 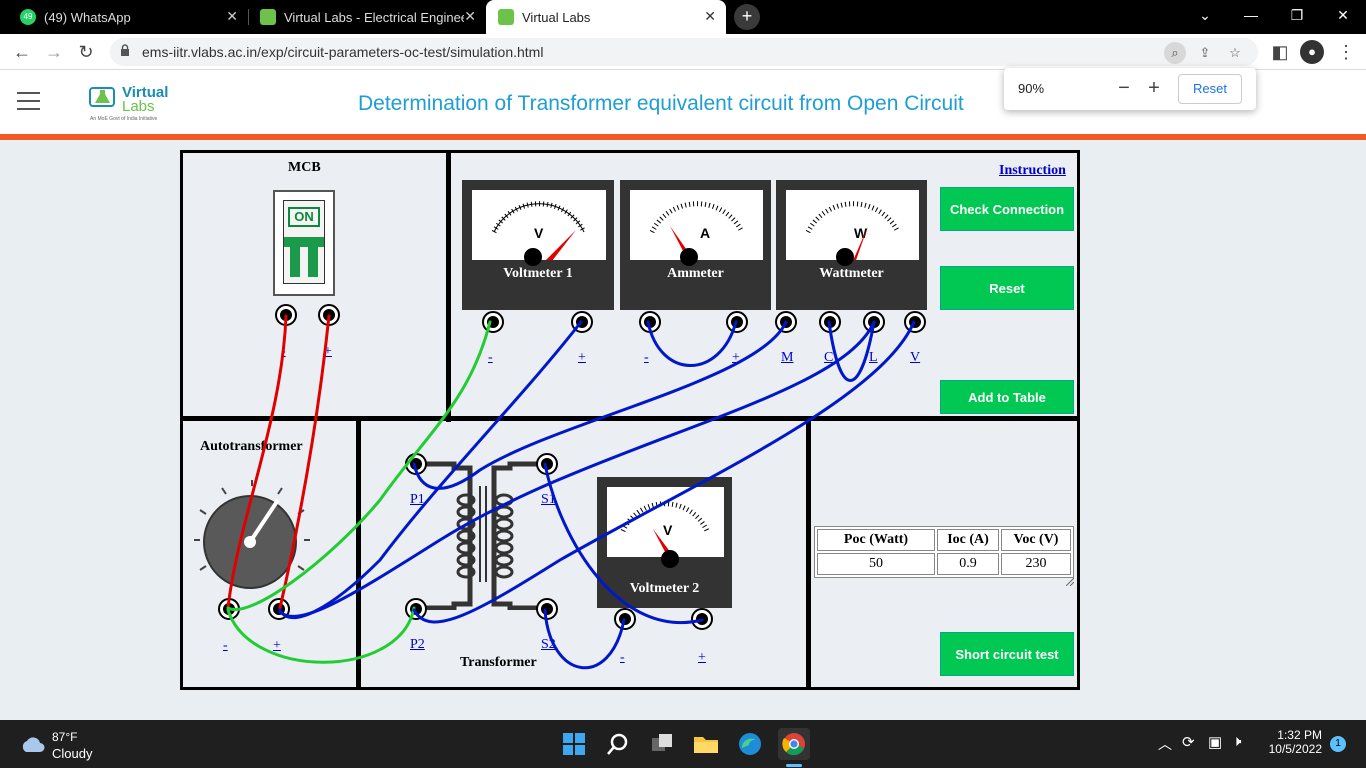 What do you see at coordinates (1165, 744) in the screenshot?
I see `chevron-up-icon: ︿` at bounding box center [1165, 744].